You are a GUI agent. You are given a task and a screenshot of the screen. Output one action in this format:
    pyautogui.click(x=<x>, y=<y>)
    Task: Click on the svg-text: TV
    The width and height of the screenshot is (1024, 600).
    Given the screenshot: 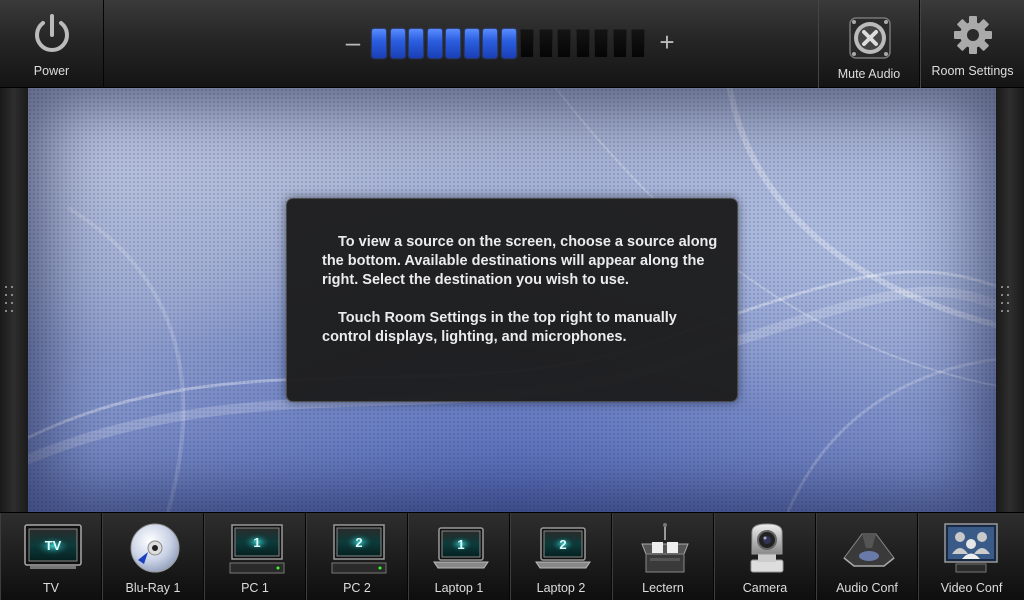 What is the action you would take?
    pyautogui.click(x=53, y=545)
    